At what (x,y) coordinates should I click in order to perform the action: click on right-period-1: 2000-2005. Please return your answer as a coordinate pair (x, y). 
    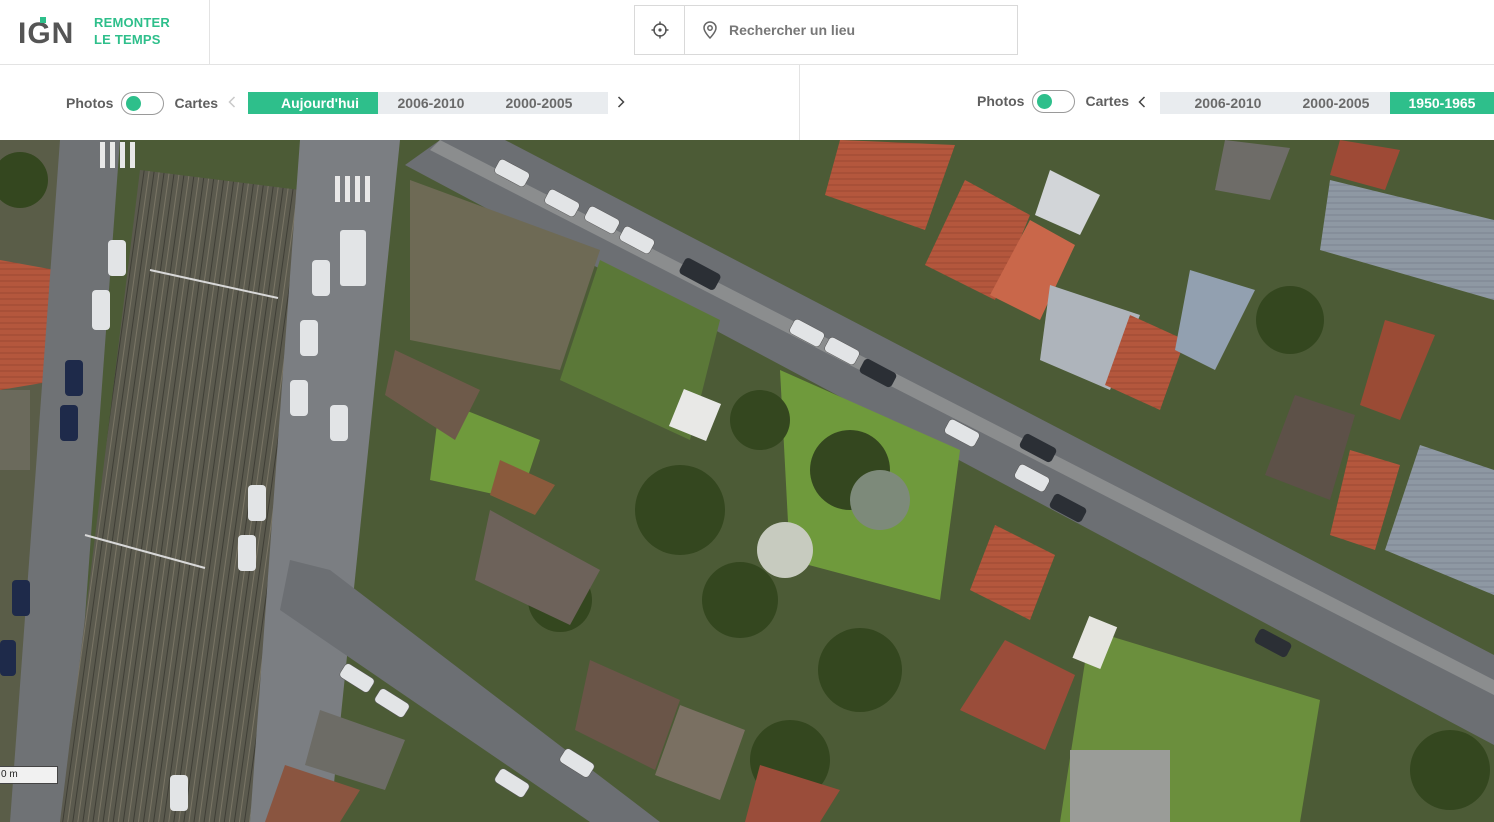
    Looking at the image, I should click on (1329, 103).